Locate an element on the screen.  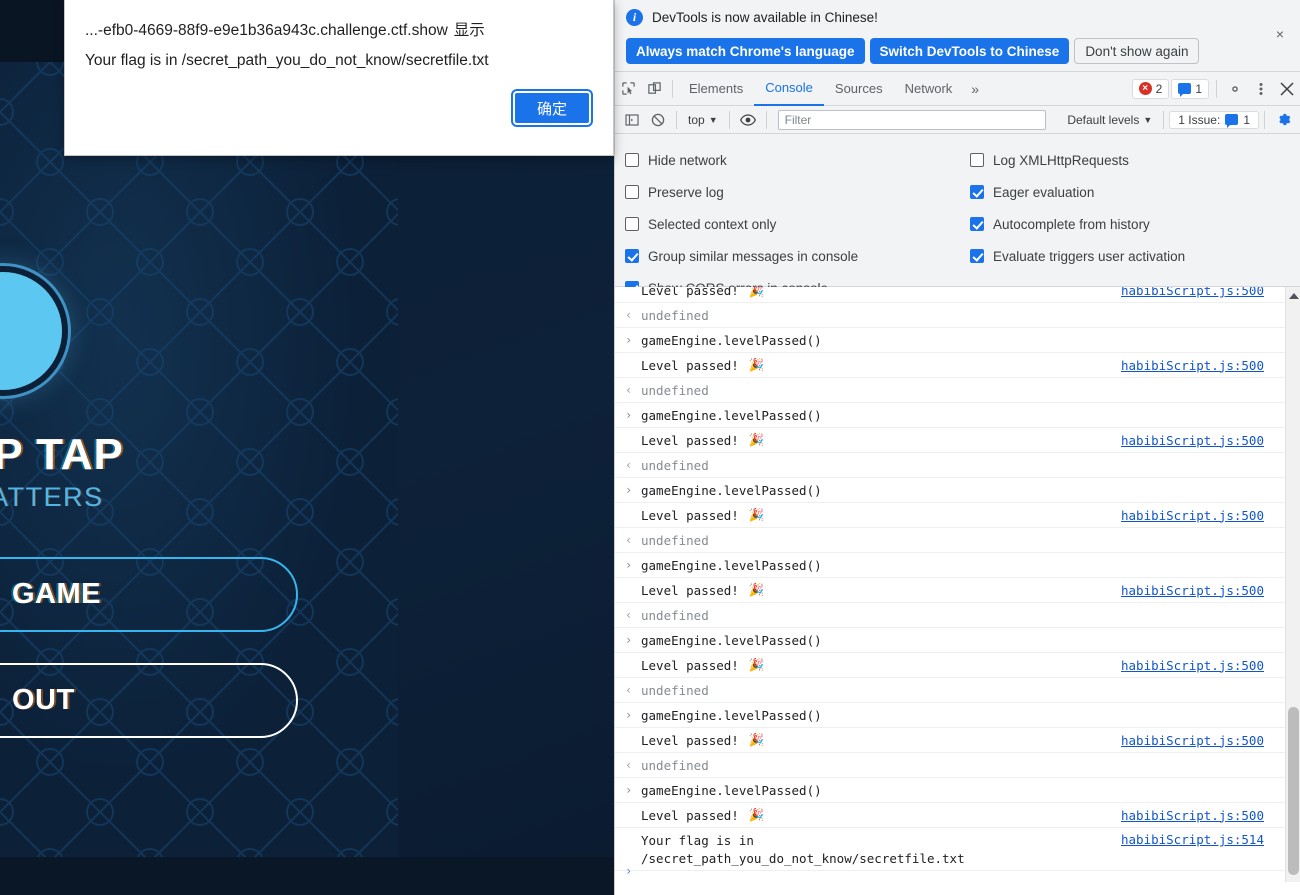
result-arrow-icon: ‹ is located at coordinates (629, 690).